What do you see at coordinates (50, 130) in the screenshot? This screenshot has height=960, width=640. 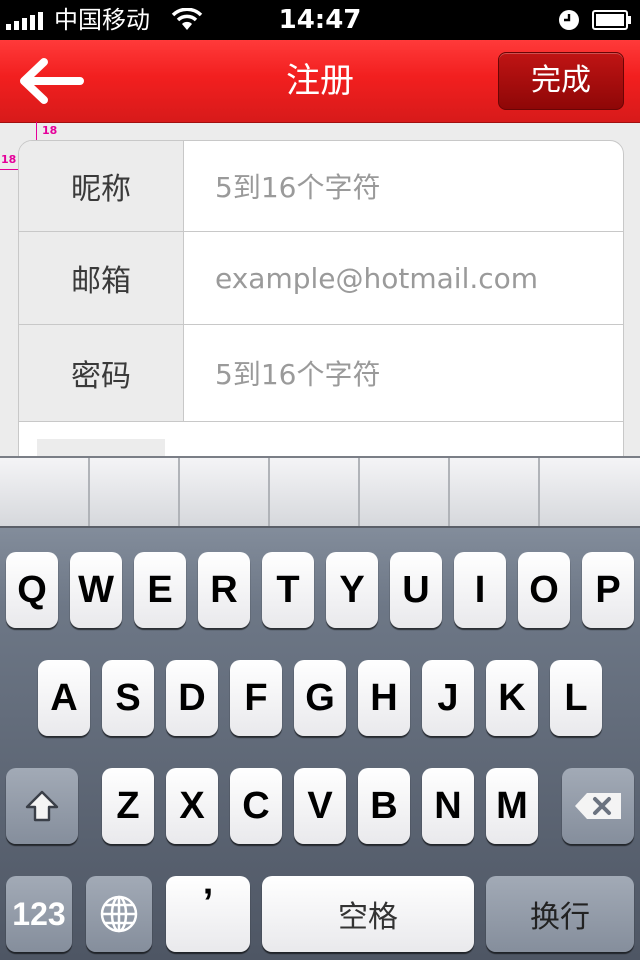 I see `spacing-guide-top-label: 18` at bounding box center [50, 130].